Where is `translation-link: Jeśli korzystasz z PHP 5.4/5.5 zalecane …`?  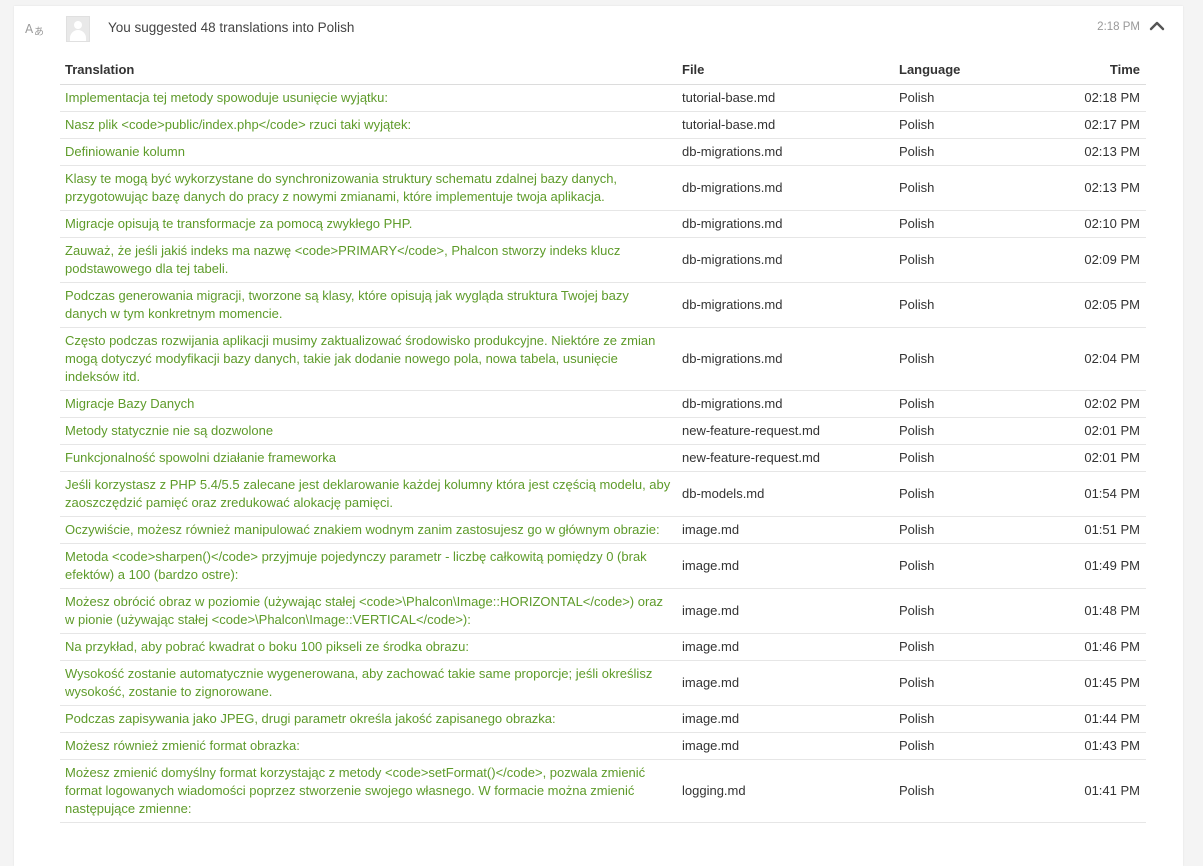
translation-link: Jeśli korzystasz z PHP 5.4/5.5 zalecane … is located at coordinates (367, 493).